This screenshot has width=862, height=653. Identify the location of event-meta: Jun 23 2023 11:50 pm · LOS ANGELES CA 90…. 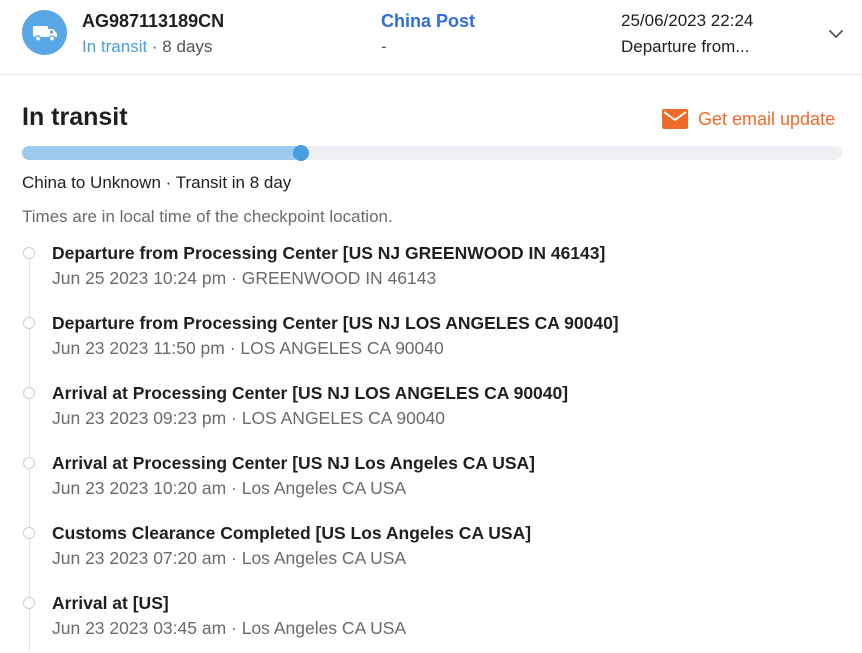
(248, 348).